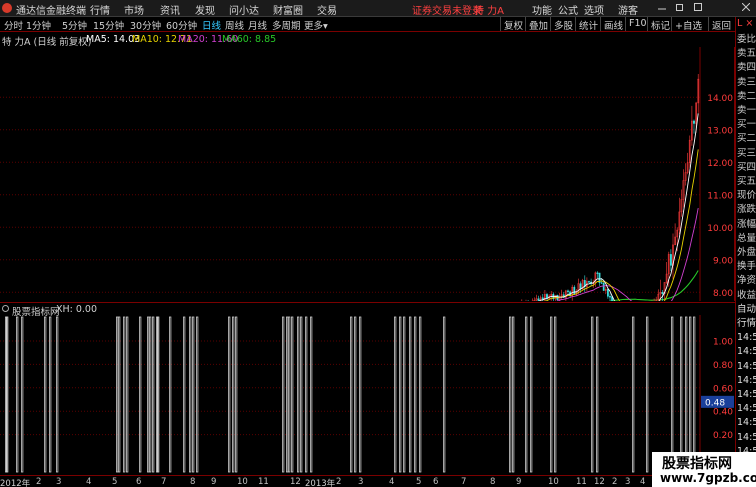 Image resolution: width=756 pixels, height=487 pixels. Describe the element at coordinates (697, 464) in the screenshot. I see `watermark-title: 股票指标网` at that location.